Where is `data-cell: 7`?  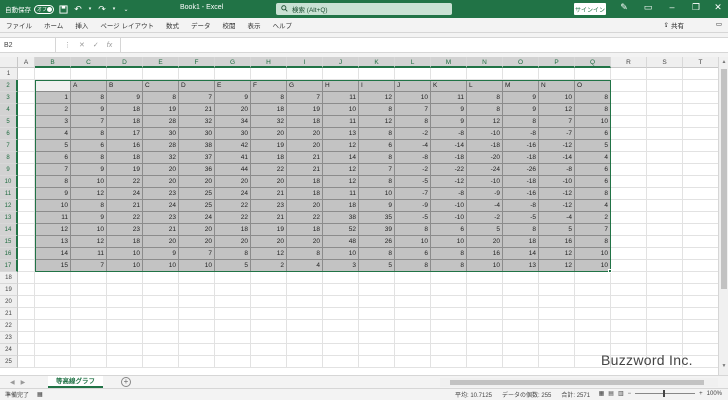
data-cell: 7 is located at coordinates (197, 254).